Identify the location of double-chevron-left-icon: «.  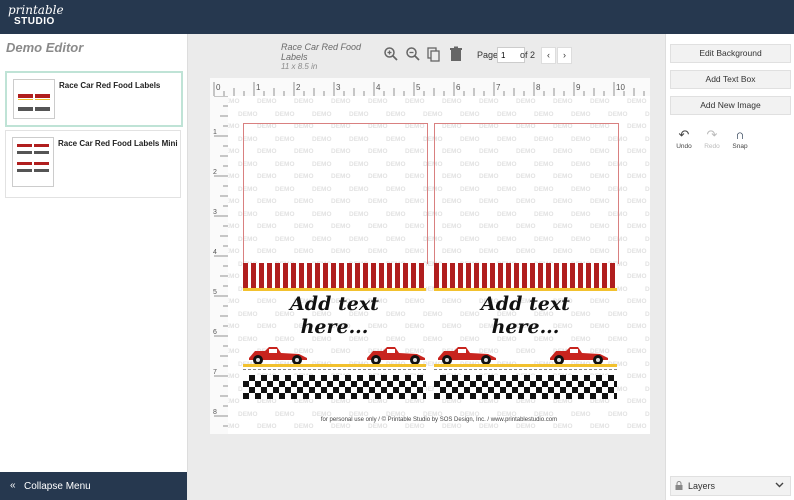
(13, 485).